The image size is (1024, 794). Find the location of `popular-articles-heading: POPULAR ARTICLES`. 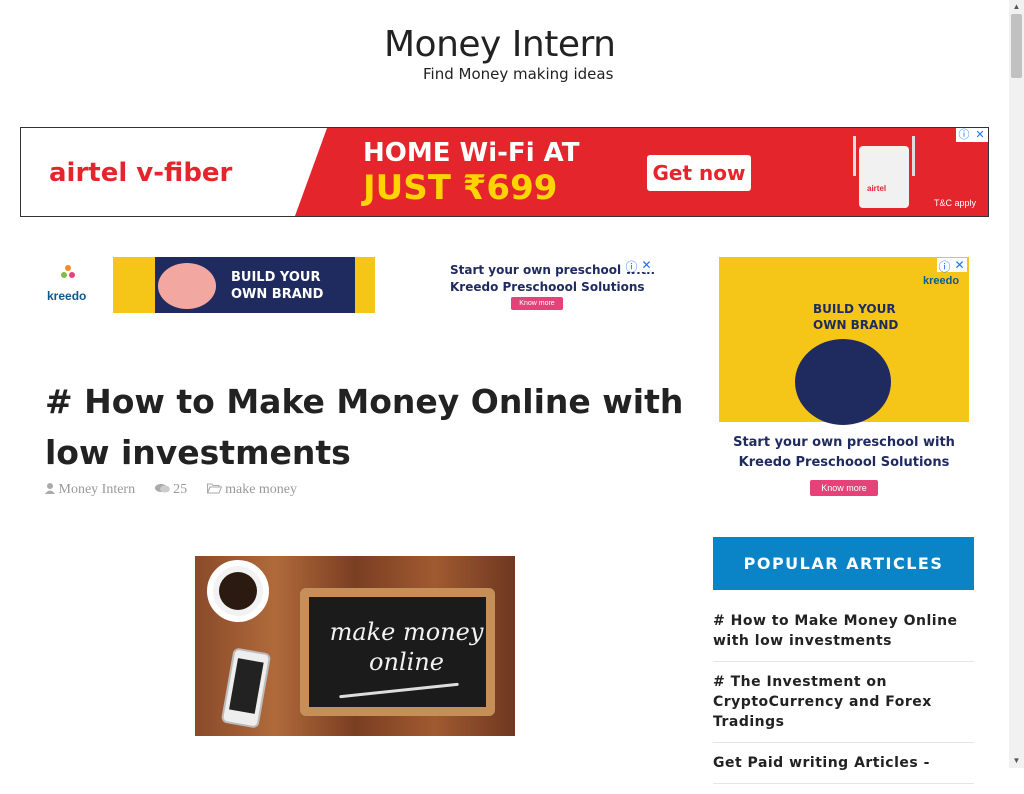

popular-articles-heading: POPULAR ARTICLES is located at coordinates (843, 563).